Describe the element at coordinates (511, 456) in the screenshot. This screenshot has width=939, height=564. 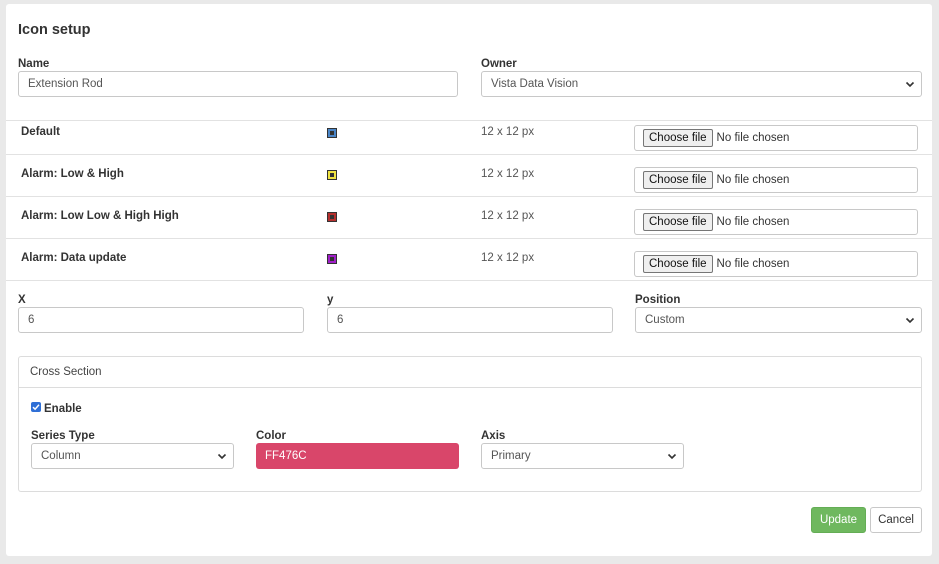
I see `axis-value: Primary` at that location.